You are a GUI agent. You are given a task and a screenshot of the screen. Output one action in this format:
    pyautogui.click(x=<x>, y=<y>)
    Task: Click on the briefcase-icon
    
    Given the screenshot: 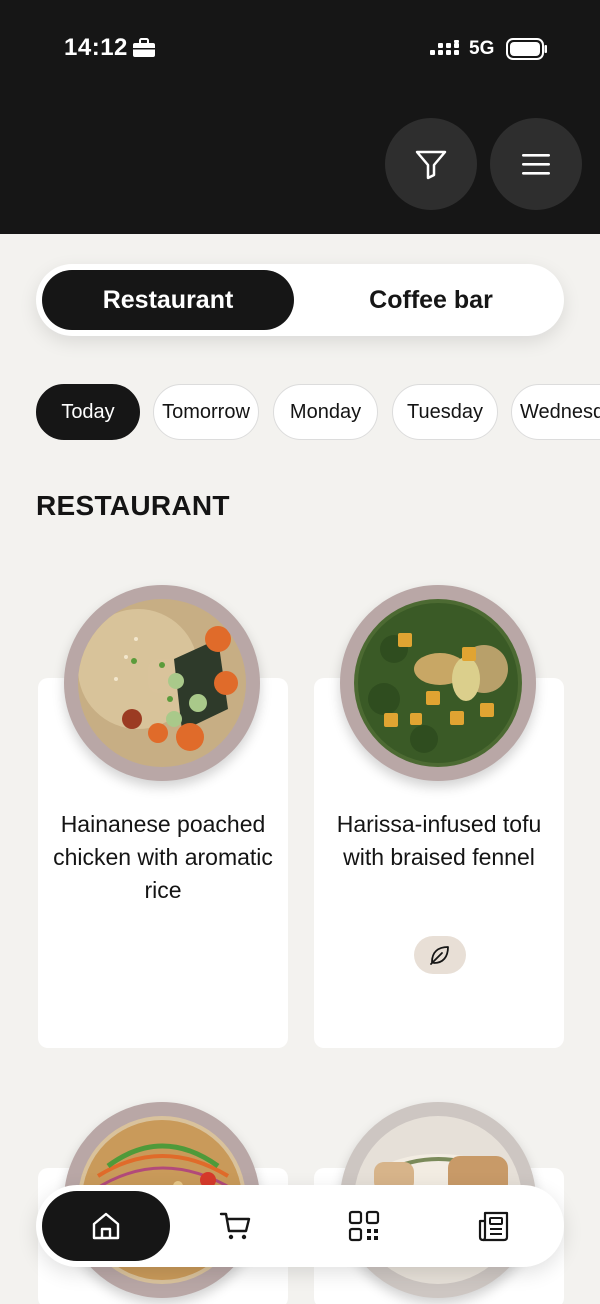 What is the action you would take?
    pyautogui.click(x=144, y=47)
    